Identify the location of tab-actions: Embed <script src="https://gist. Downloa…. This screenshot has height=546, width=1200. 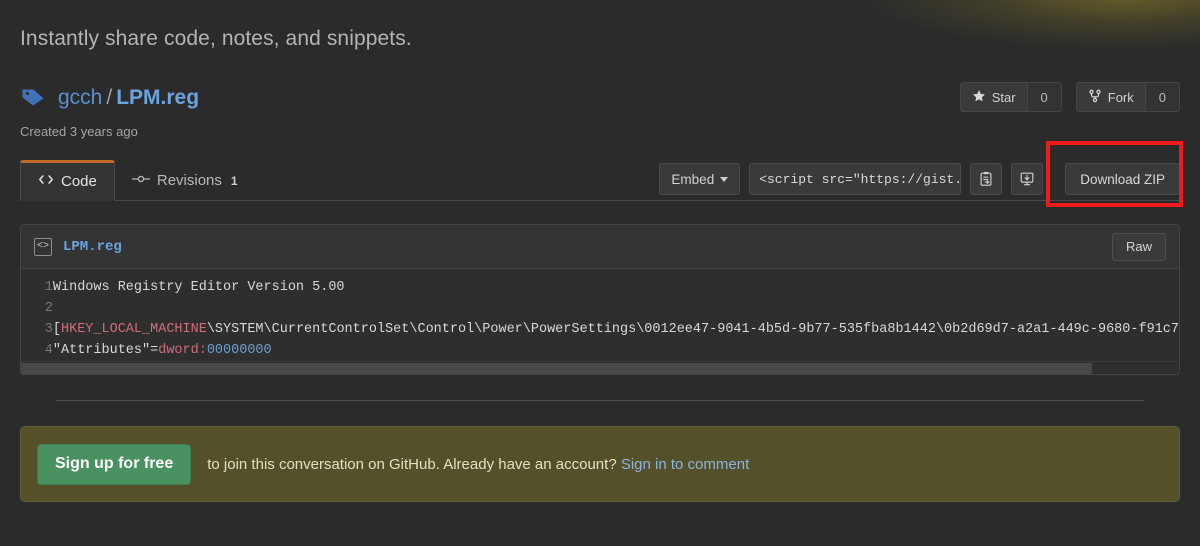
(919, 181).